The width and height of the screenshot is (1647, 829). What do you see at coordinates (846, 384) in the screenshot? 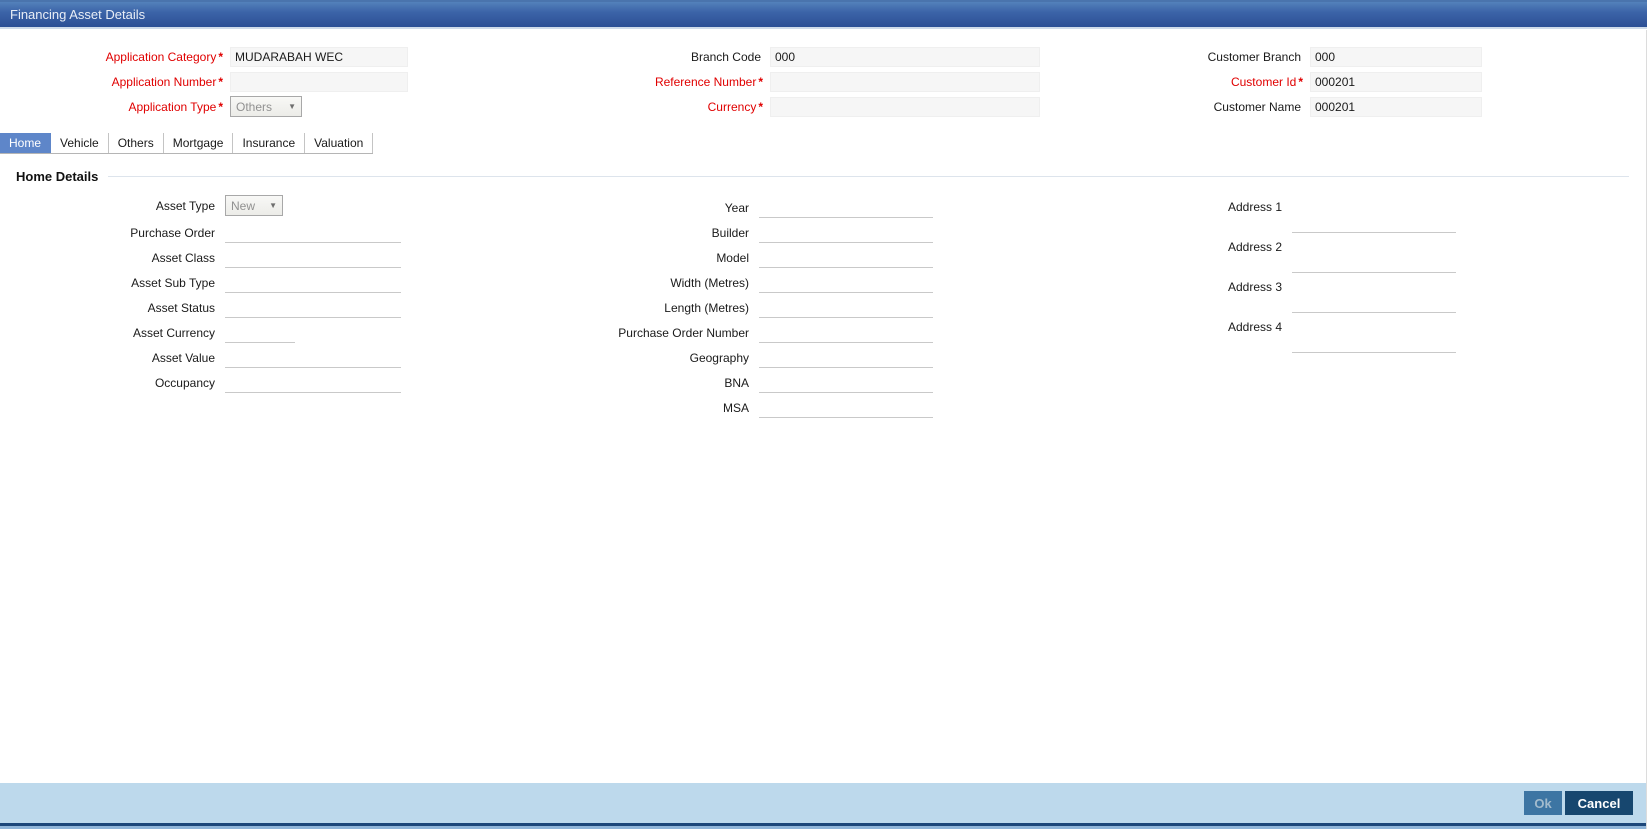
I see `bna-input` at bounding box center [846, 384].